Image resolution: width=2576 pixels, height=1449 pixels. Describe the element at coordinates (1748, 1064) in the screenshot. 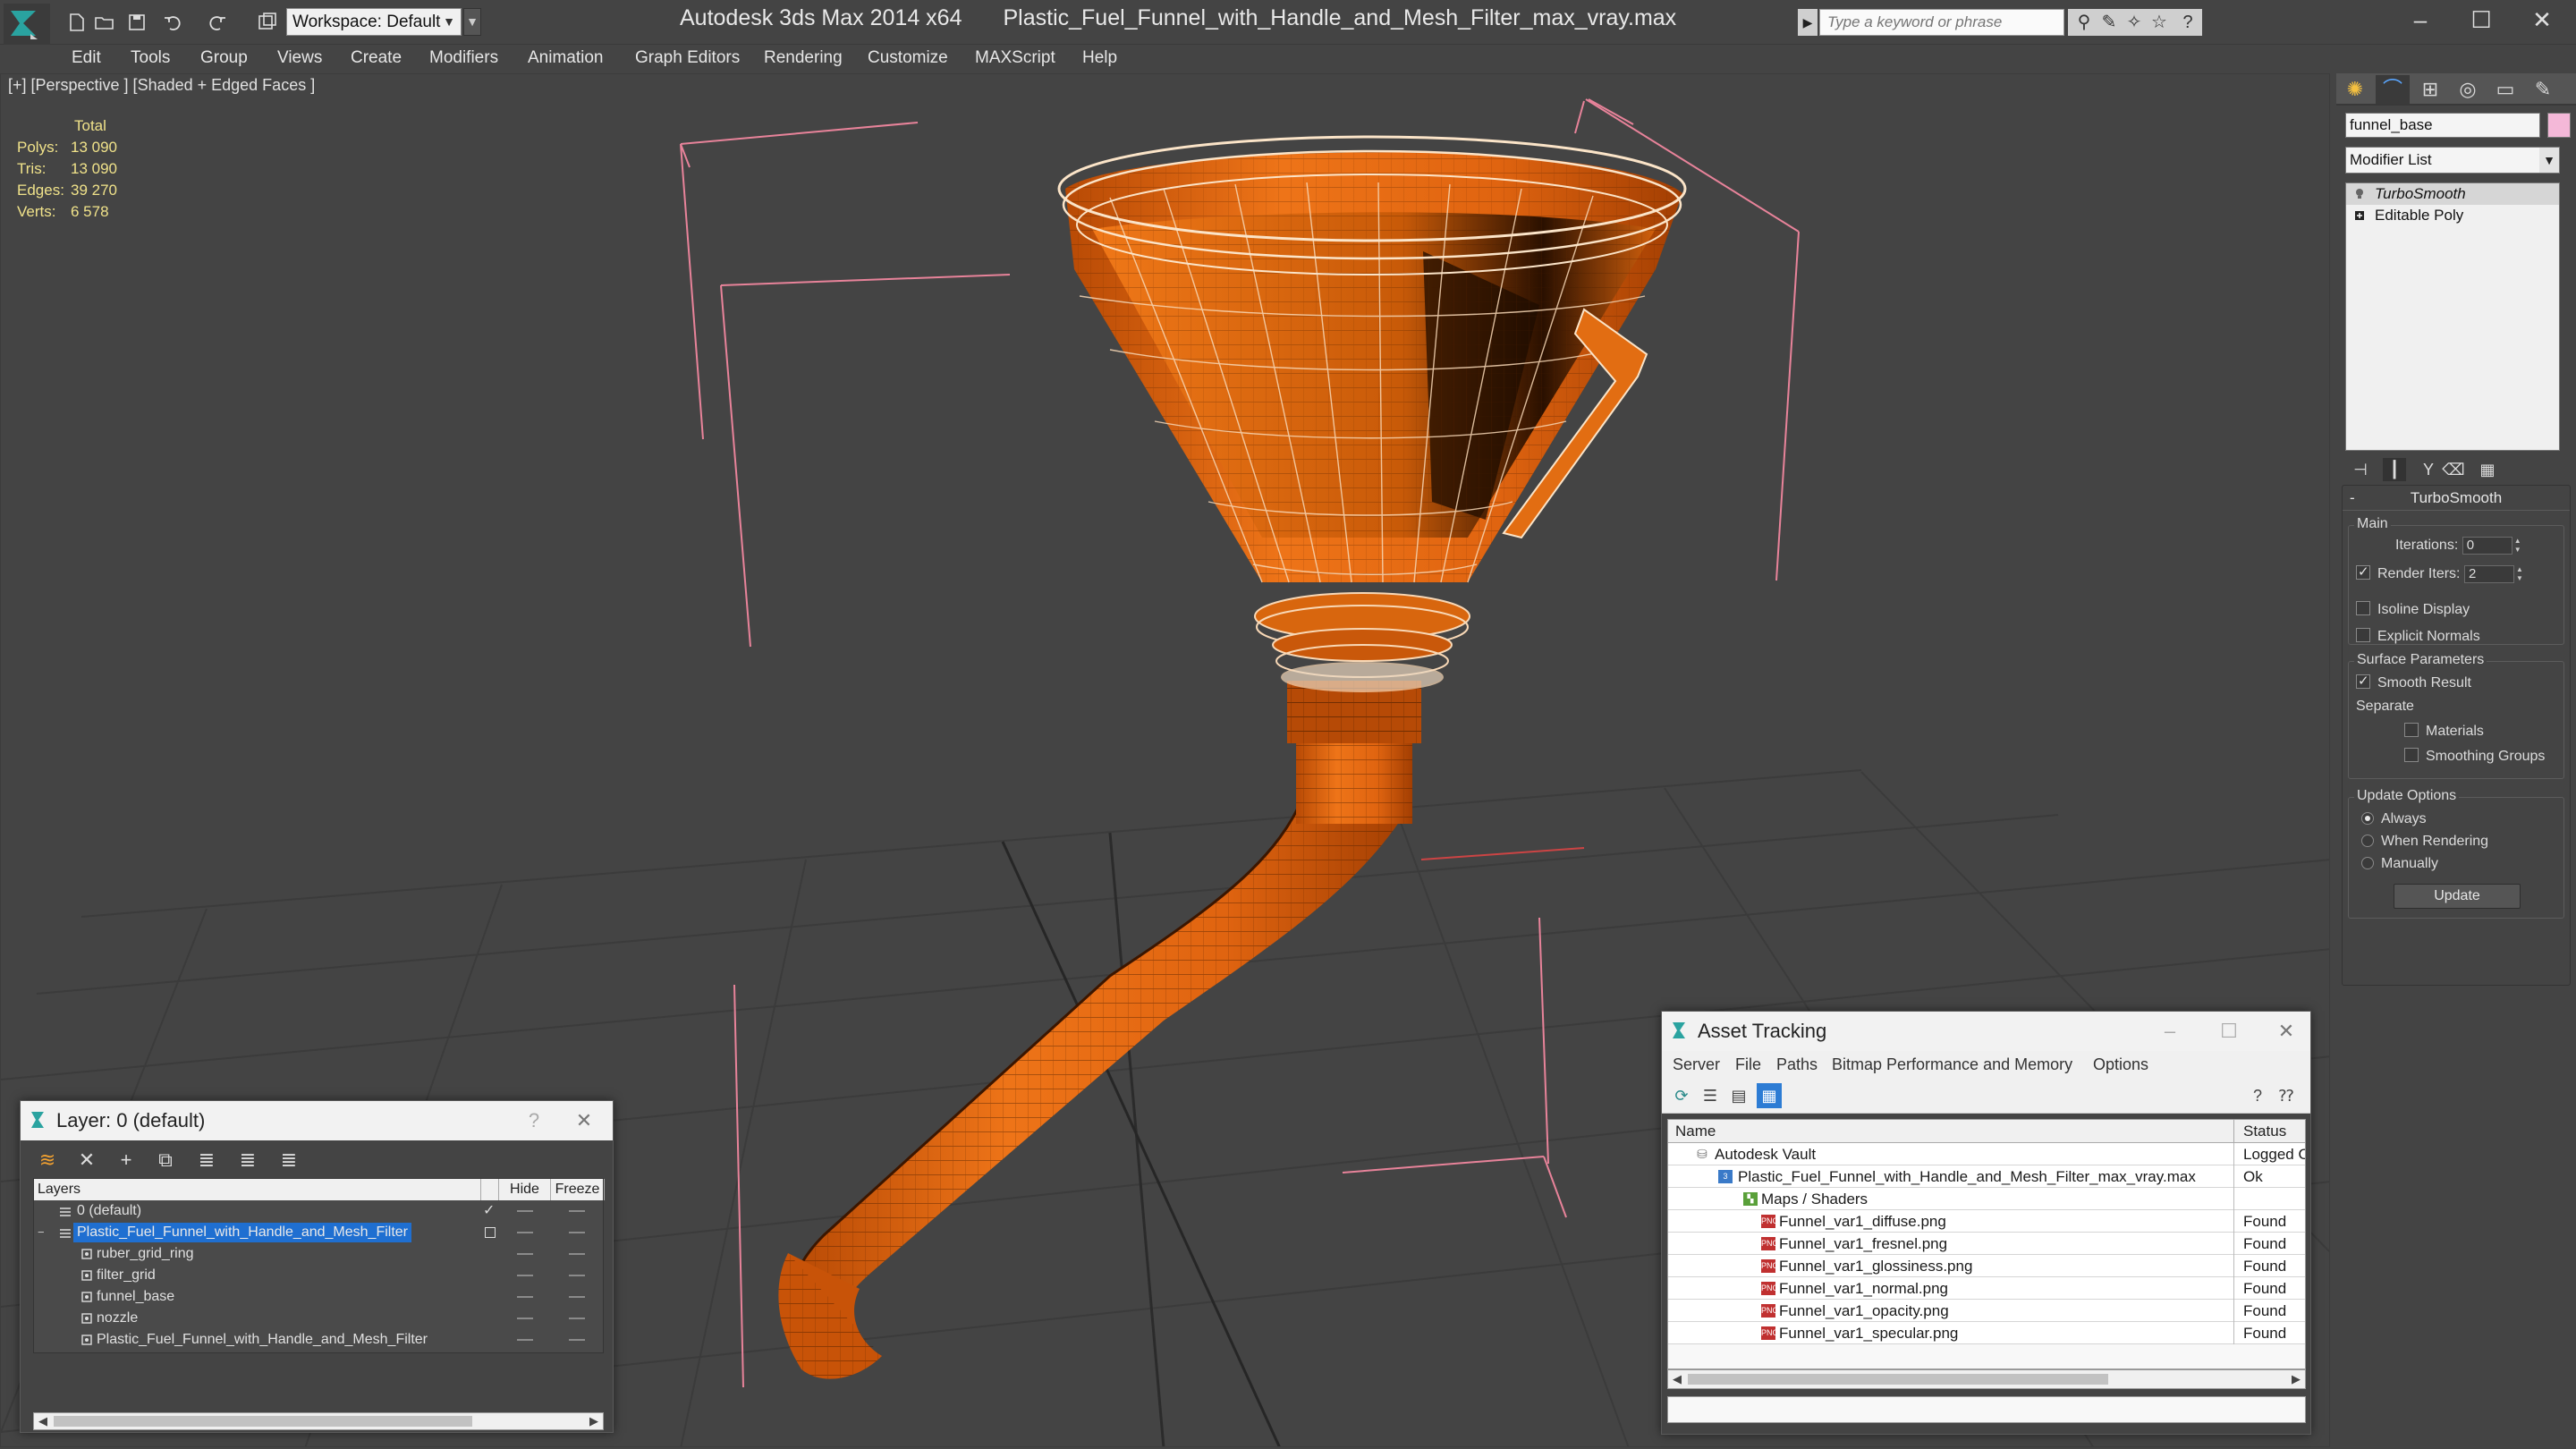

I see `asset-menu-file: File` at that location.